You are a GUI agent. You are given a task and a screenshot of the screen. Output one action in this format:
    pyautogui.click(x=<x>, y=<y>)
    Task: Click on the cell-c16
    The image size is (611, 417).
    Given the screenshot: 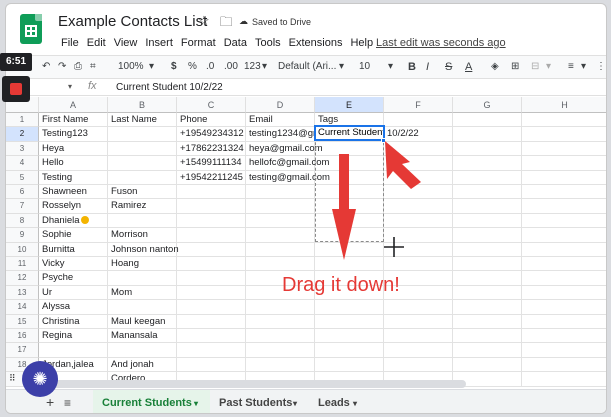 What is the action you would take?
    pyautogui.click(x=211, y=336)
    